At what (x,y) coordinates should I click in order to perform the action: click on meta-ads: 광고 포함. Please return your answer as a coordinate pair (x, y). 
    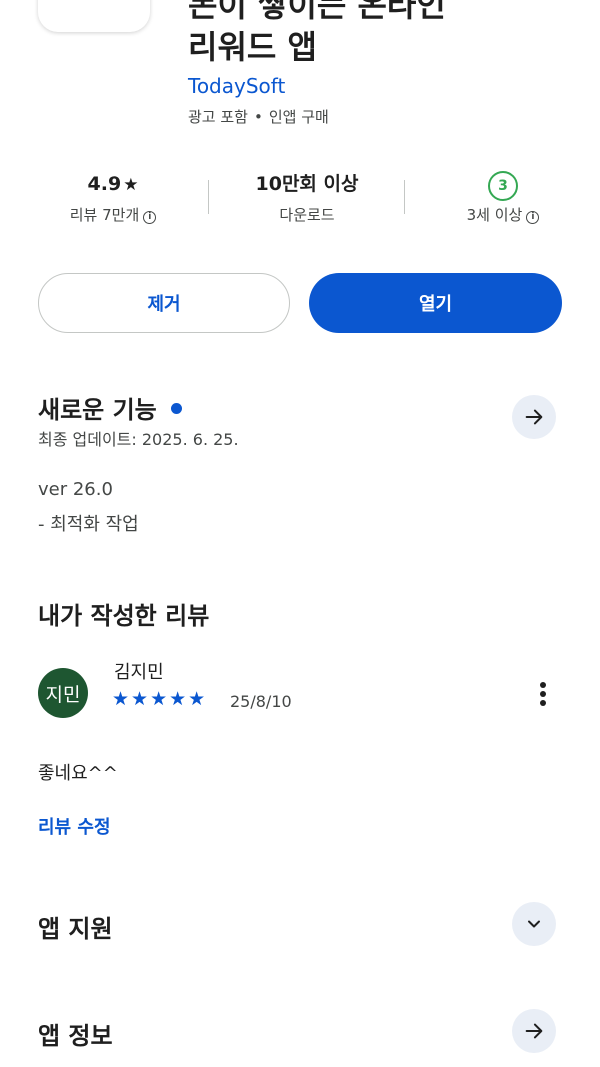
    Looking at the image, I should click on (218, 117).